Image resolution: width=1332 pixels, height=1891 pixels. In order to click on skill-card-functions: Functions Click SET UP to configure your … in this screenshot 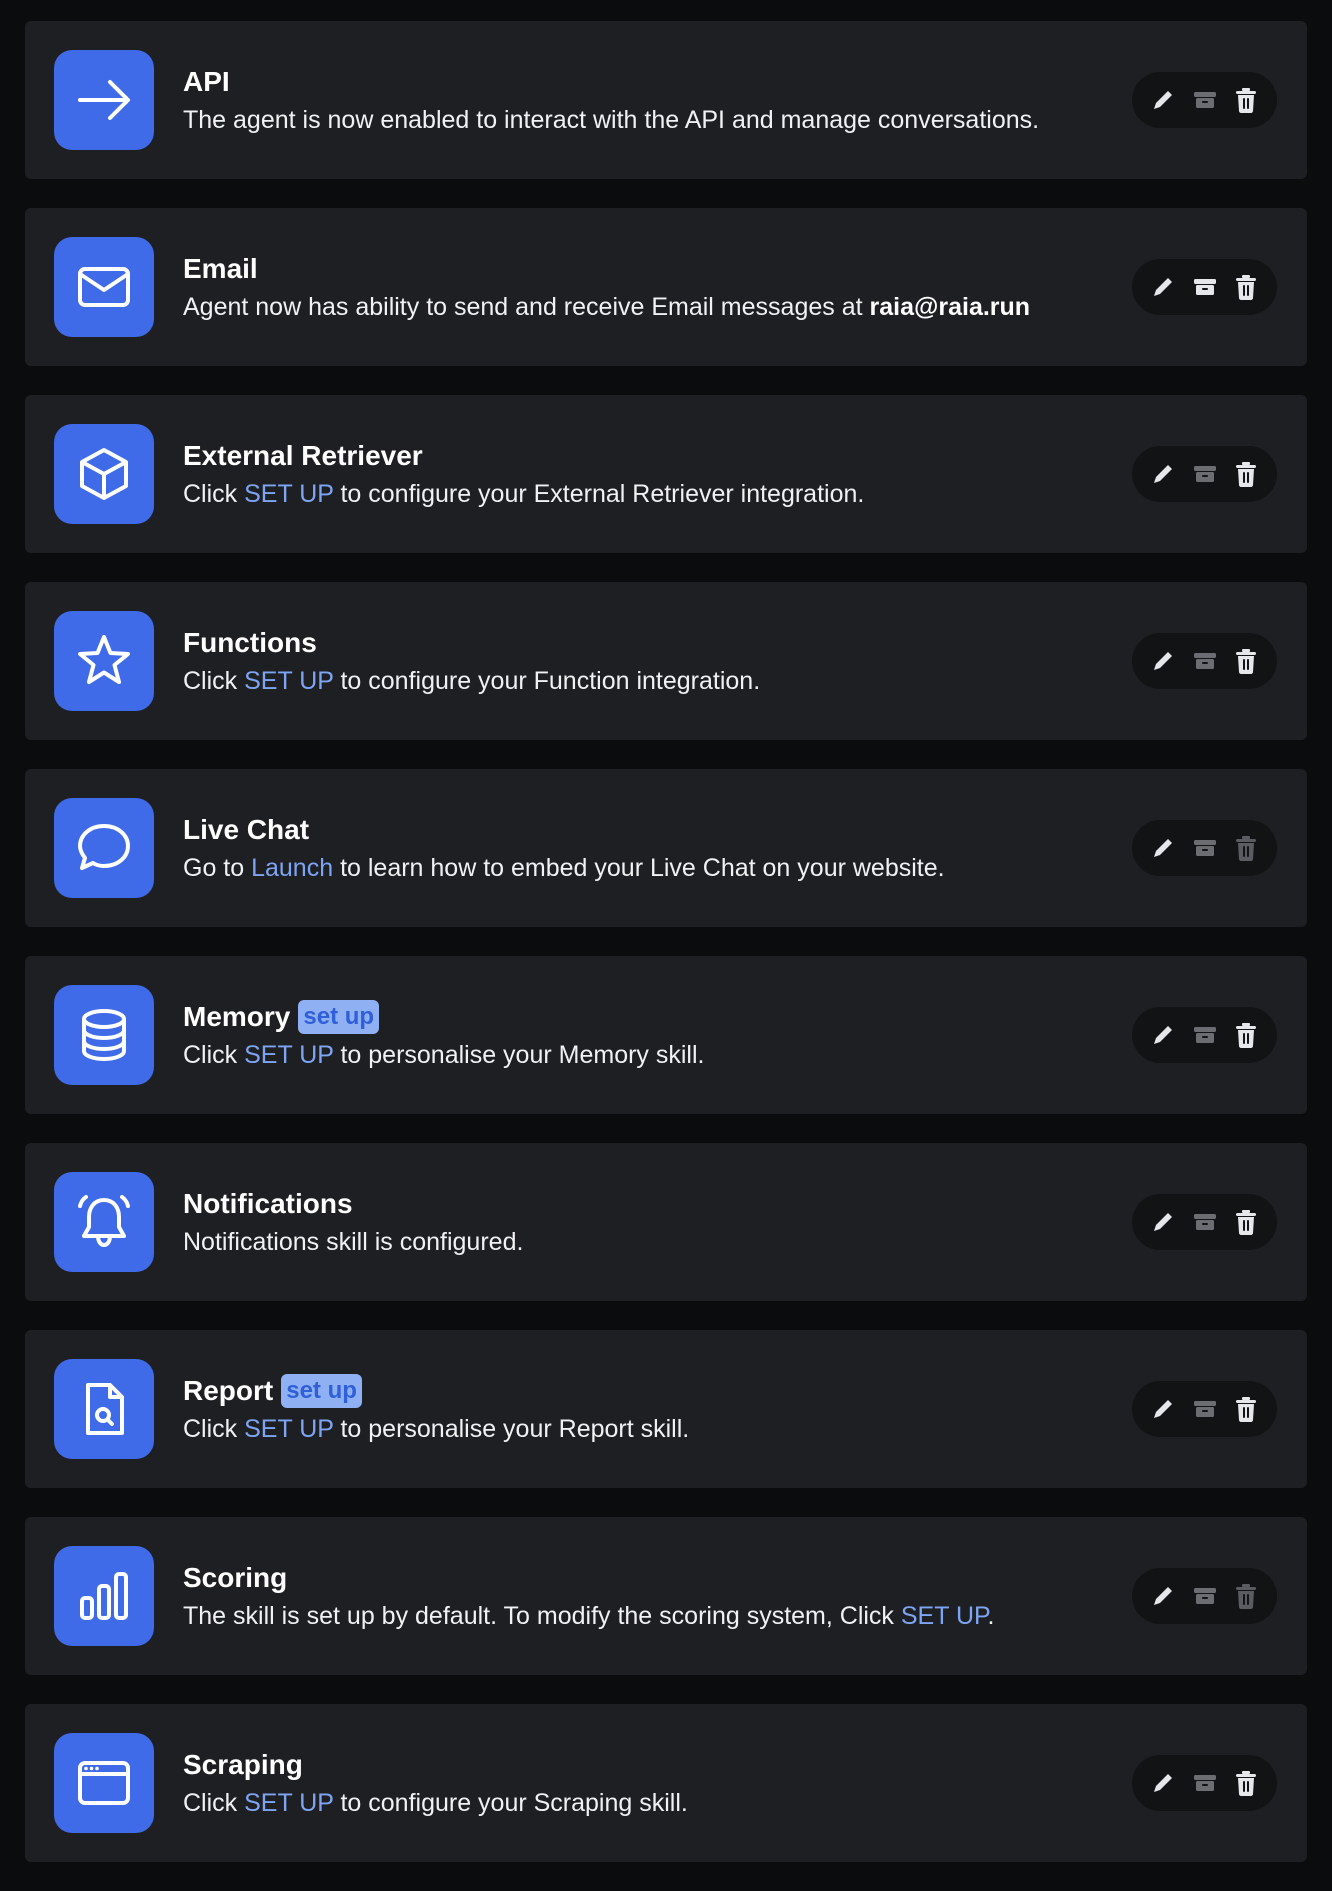, I will do `click(666, 661)`.